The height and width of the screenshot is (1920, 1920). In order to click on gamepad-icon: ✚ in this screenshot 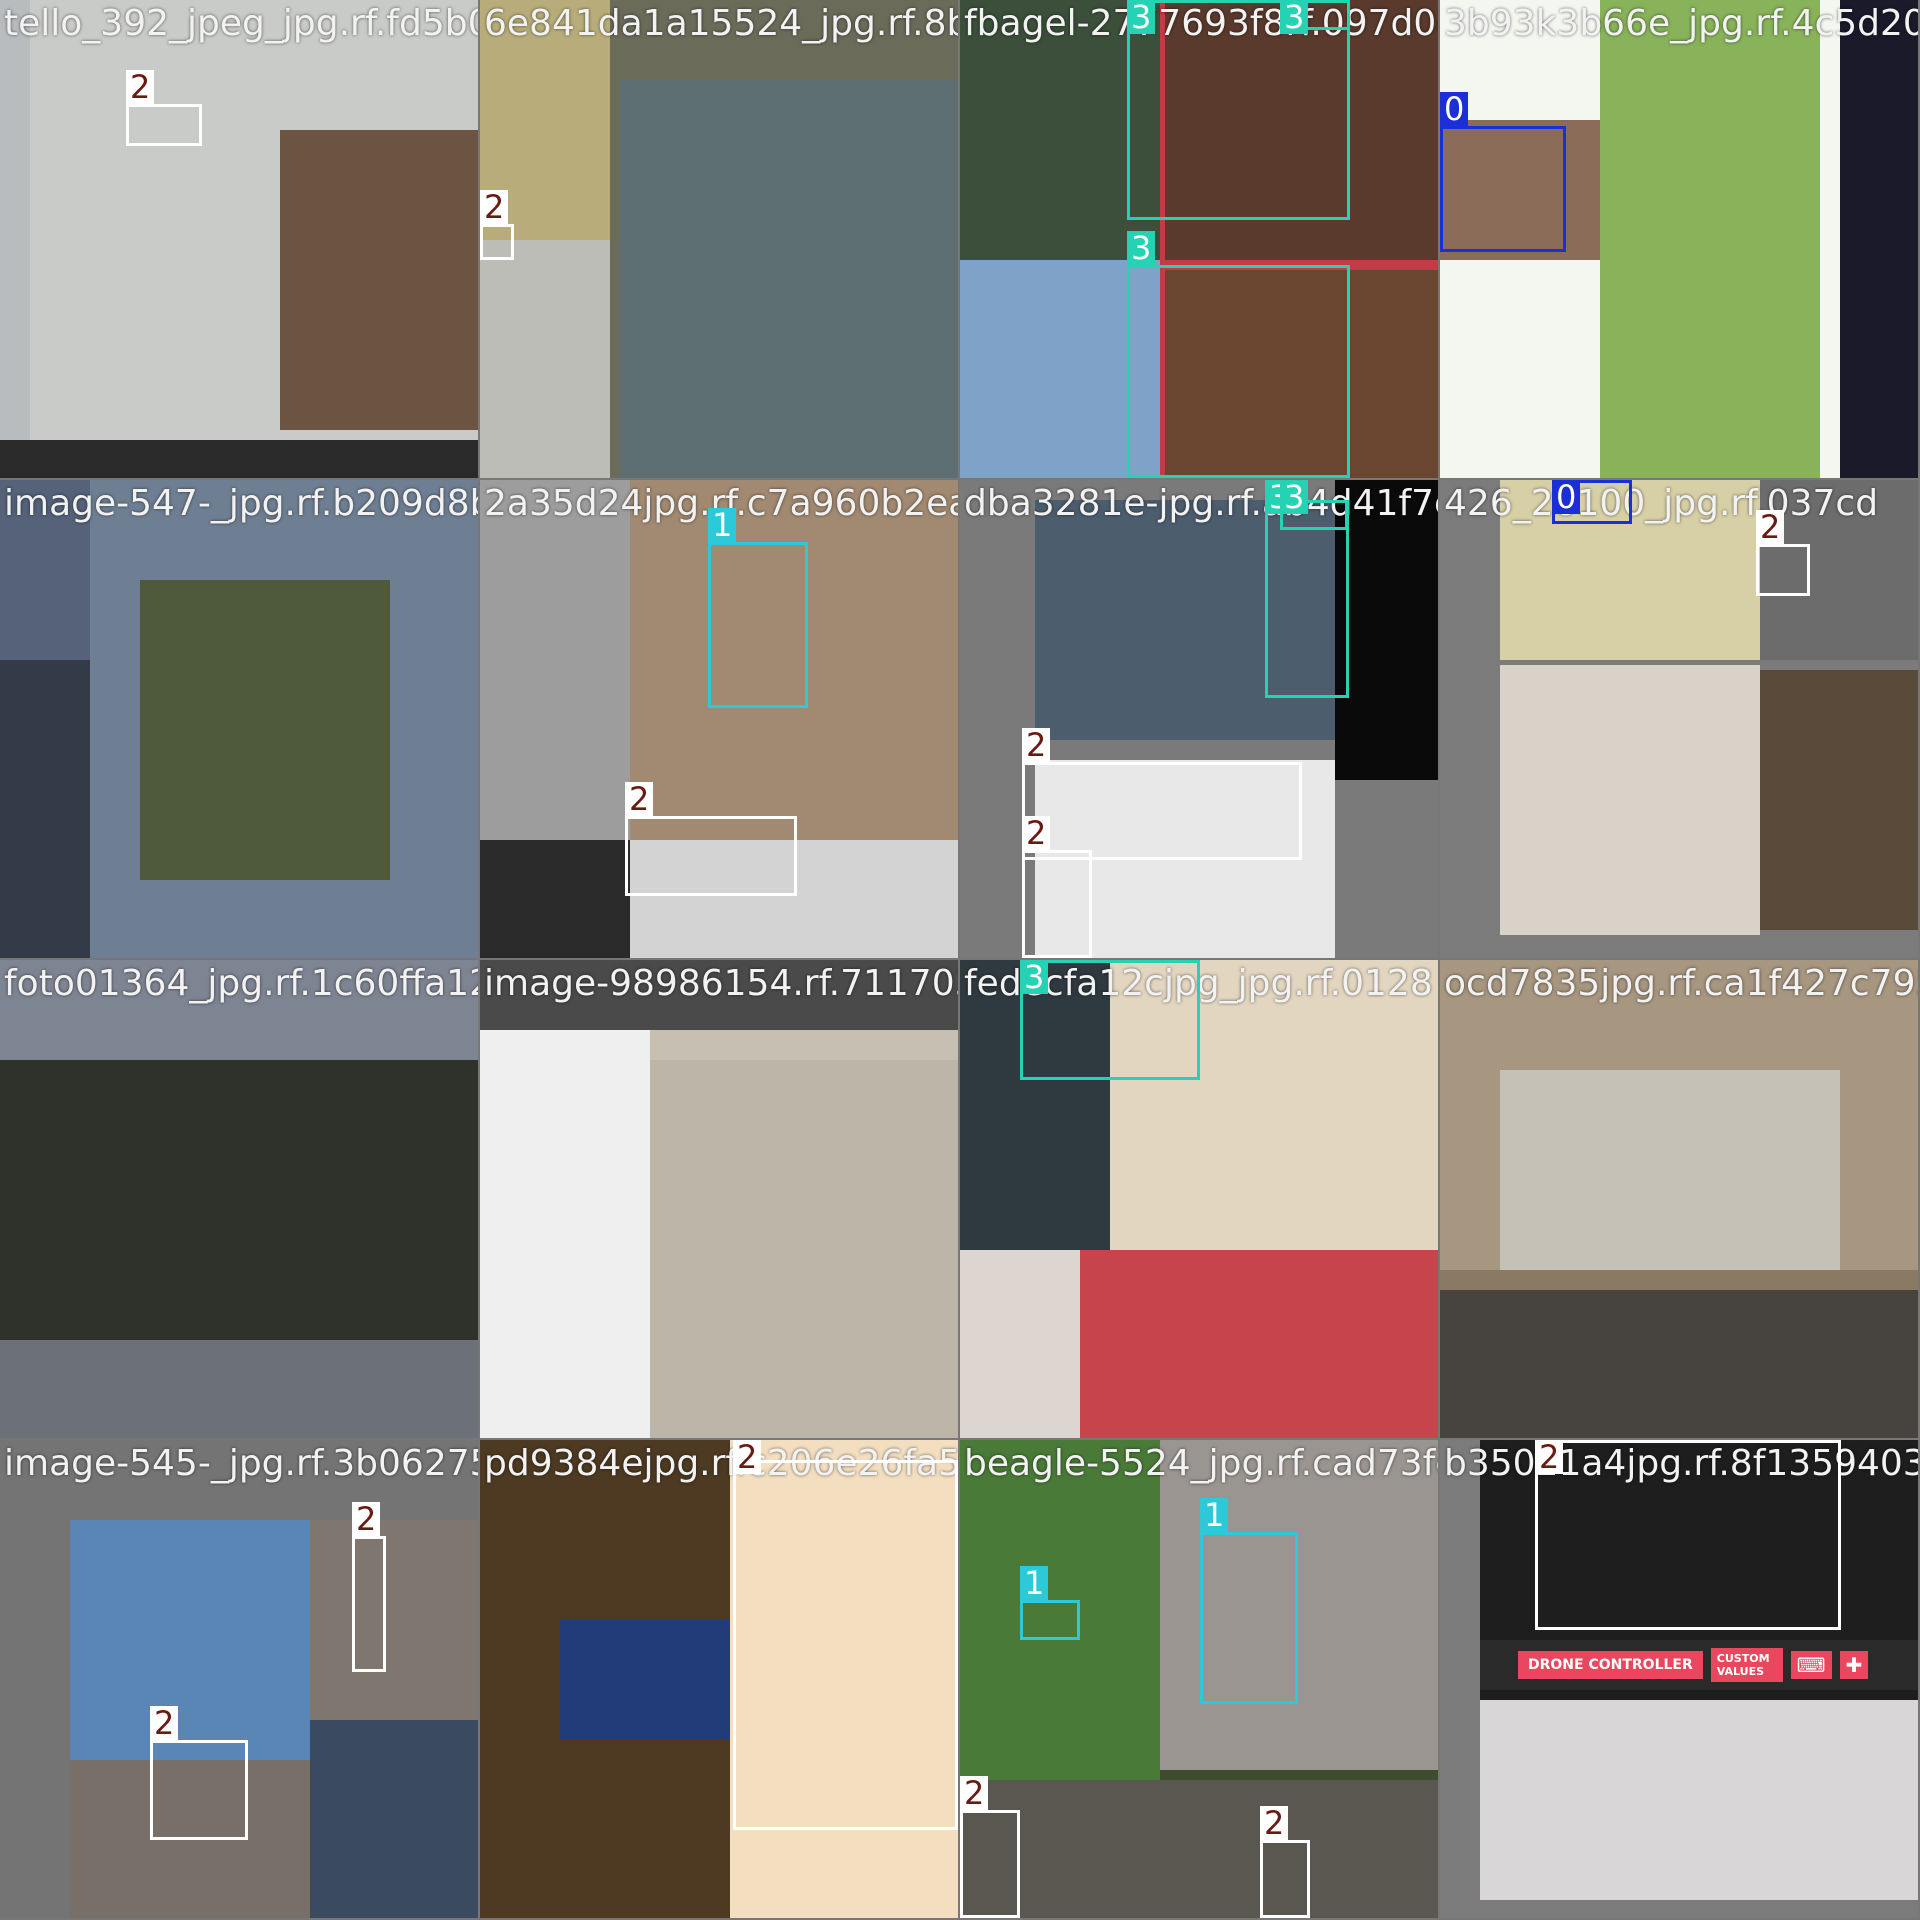, I will do `click(1854, 1665)`.